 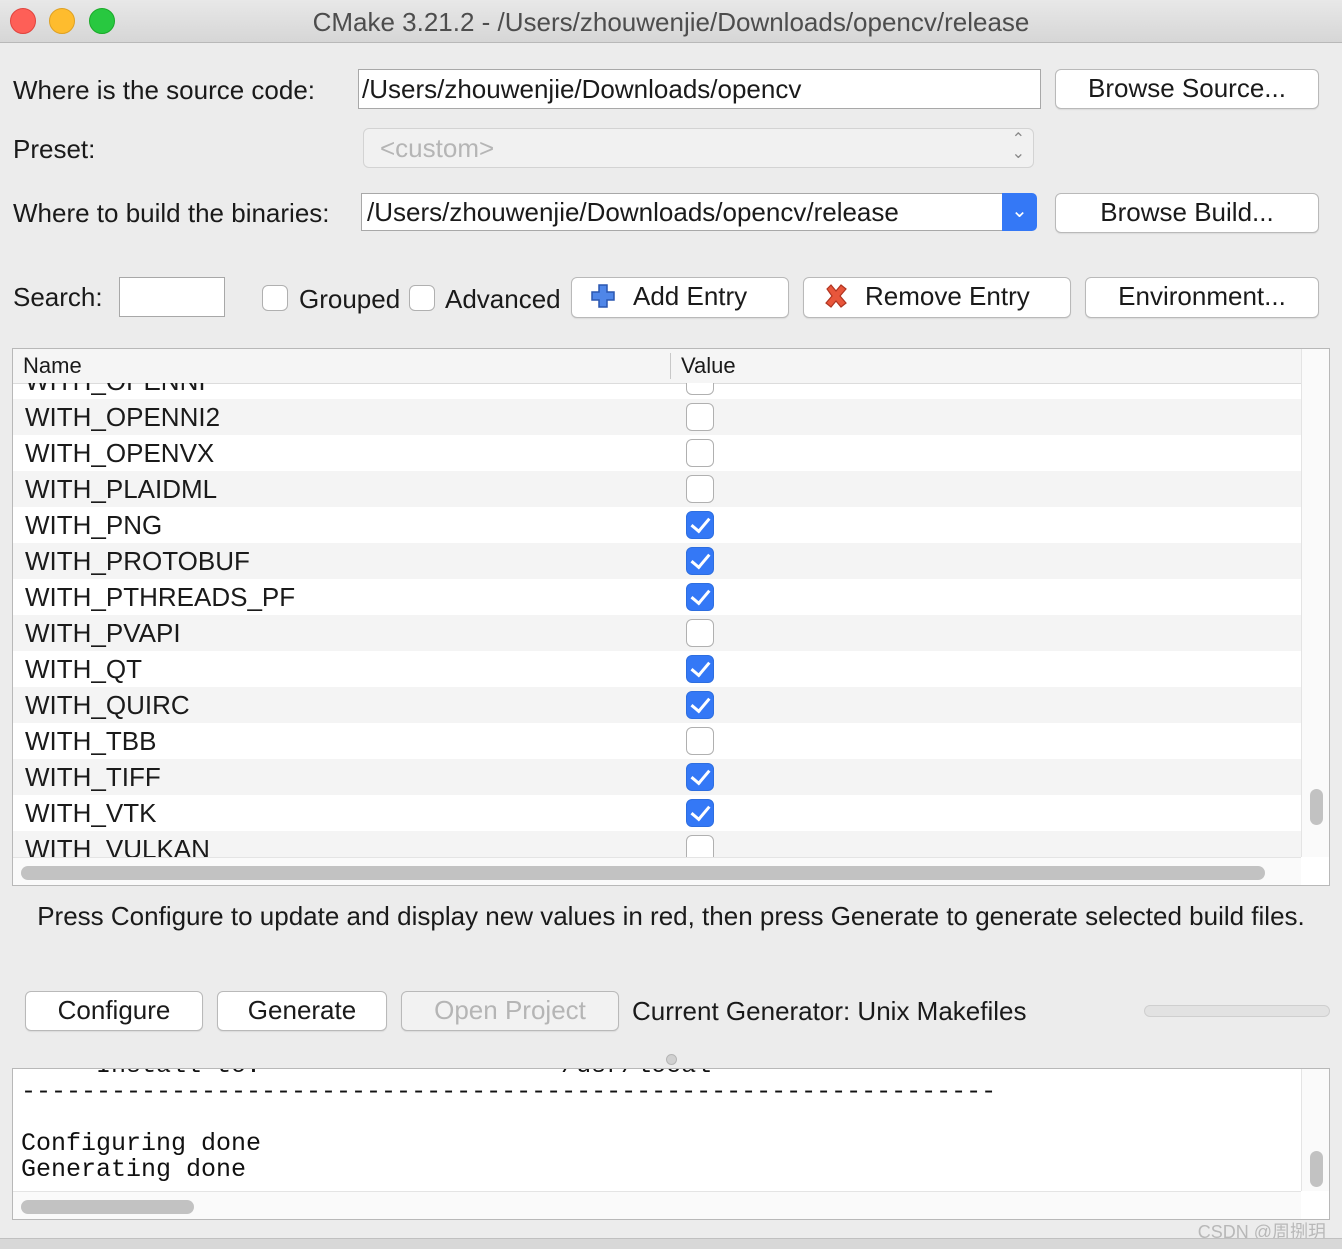 I want to click on splitter-handle, so click(x=671, y=1059).